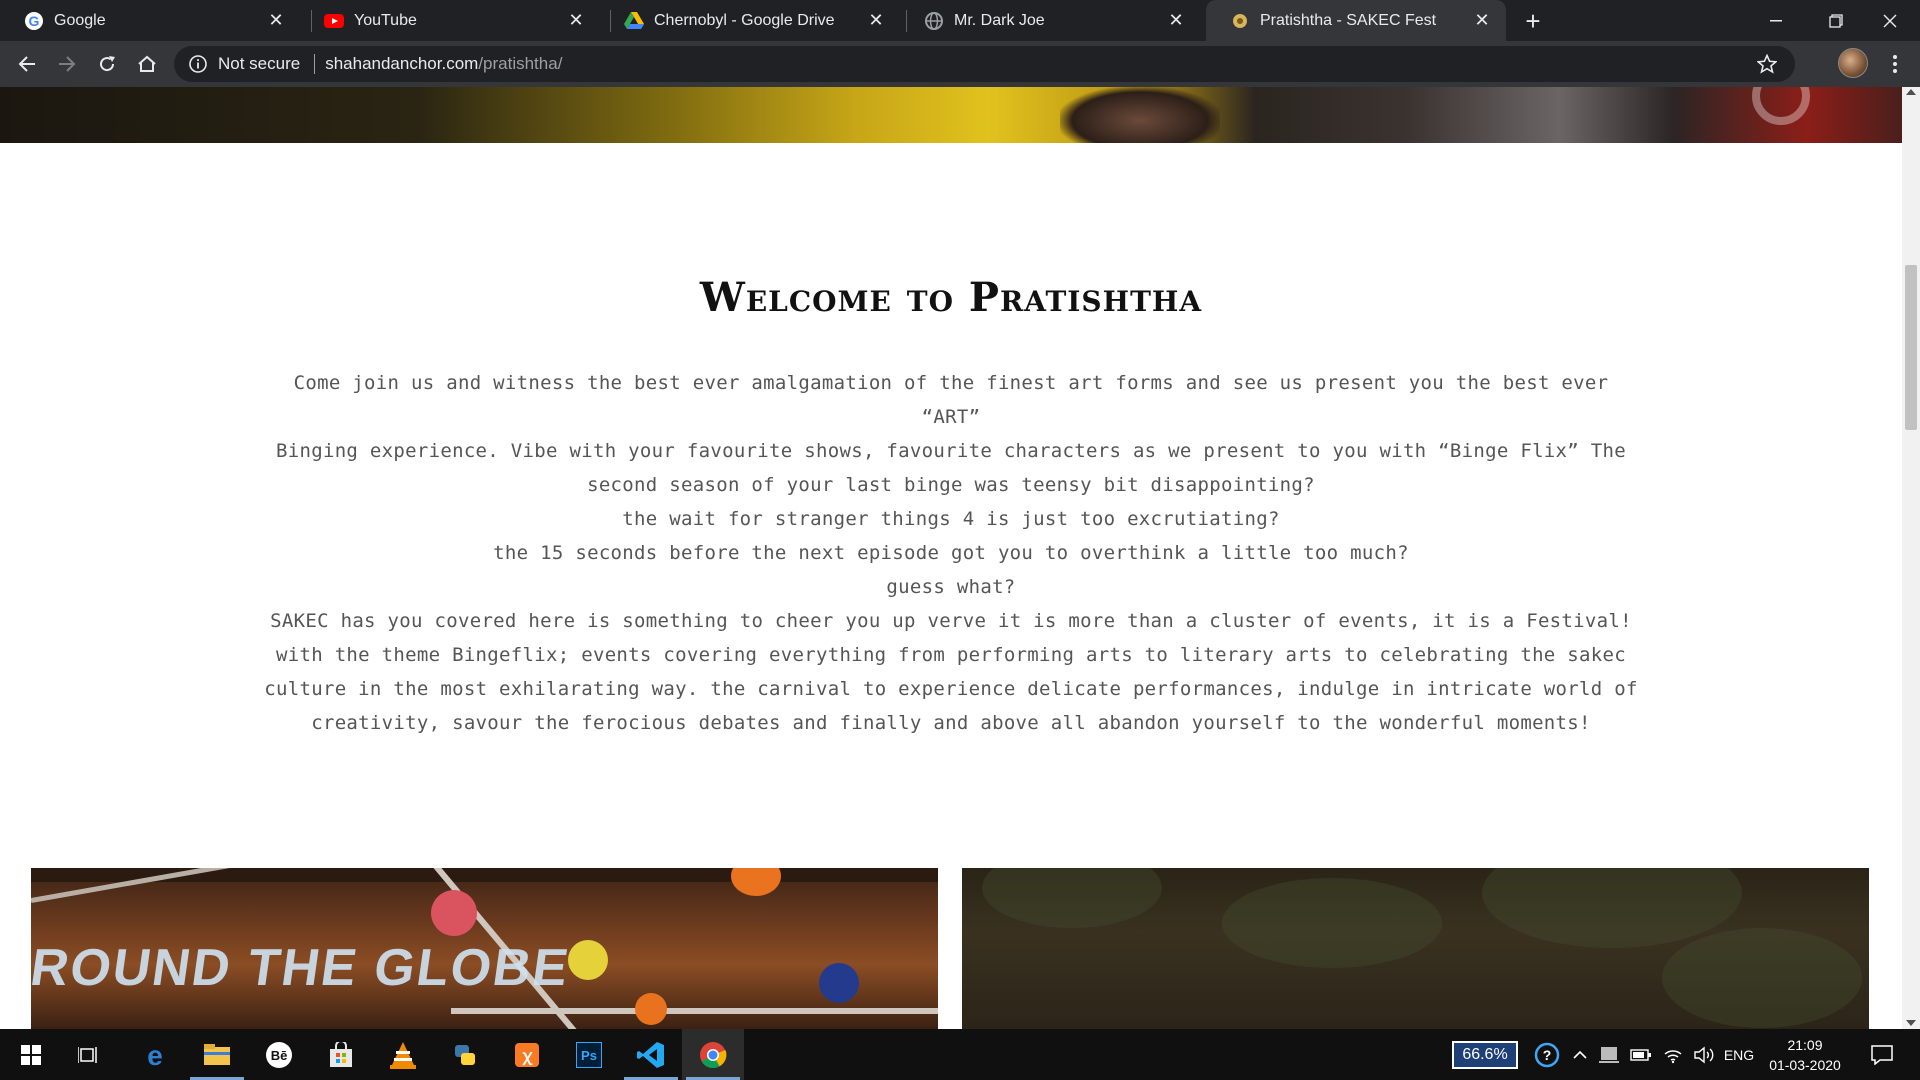 The height and width of the screenshot is (1080, 1920). Describe the element at coordinates (960, 1054) in the screenshot. I see `windows-taskbar: e Bē ꭓ Ps 66.6% ? ENG 21:09 01-03-2020` at that location.